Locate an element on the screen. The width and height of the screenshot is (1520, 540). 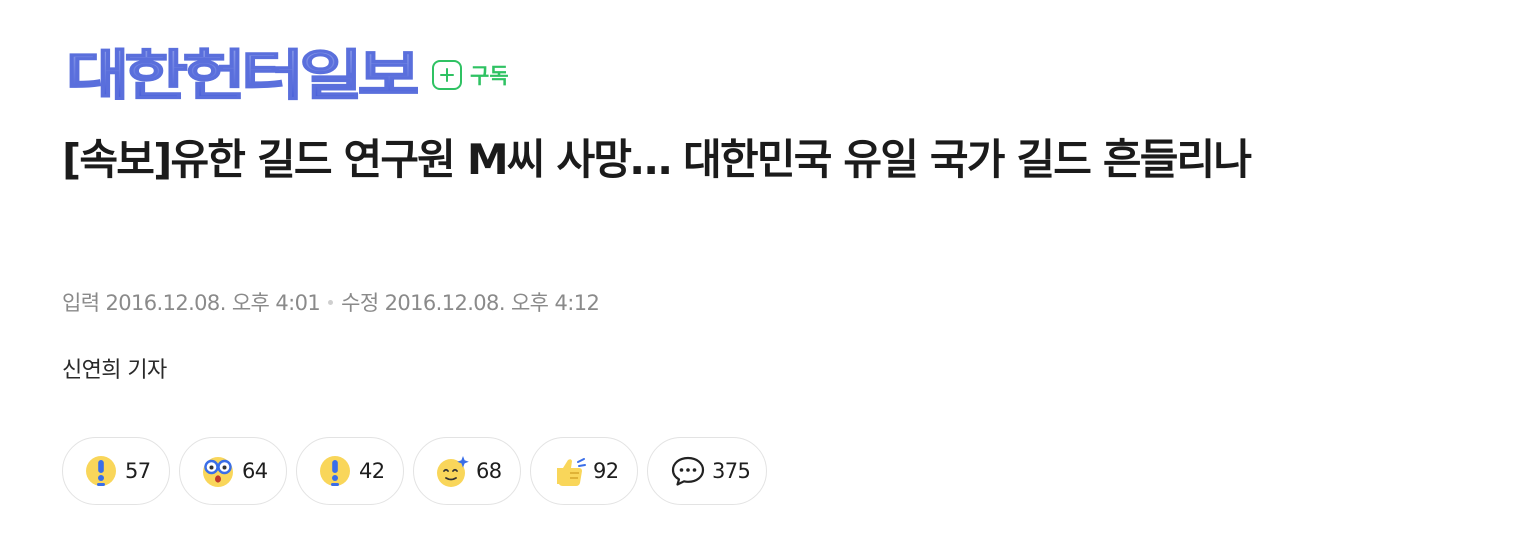
comment-count: 375 is located at coordinates (731, 471).